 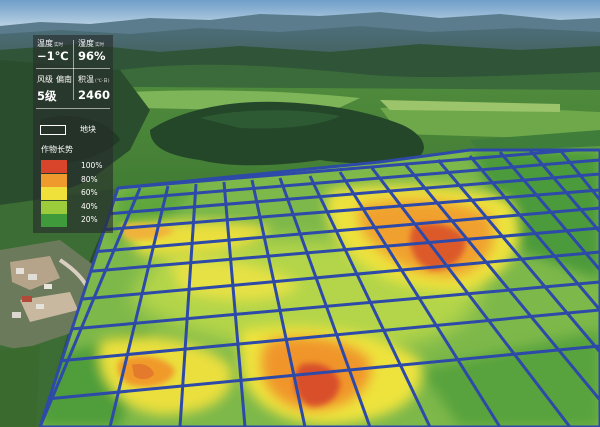 What do you see at coordinates (86, 43) in the screenshot?
I see `humidity-label: 湿度` at bounding box center [86, 43].